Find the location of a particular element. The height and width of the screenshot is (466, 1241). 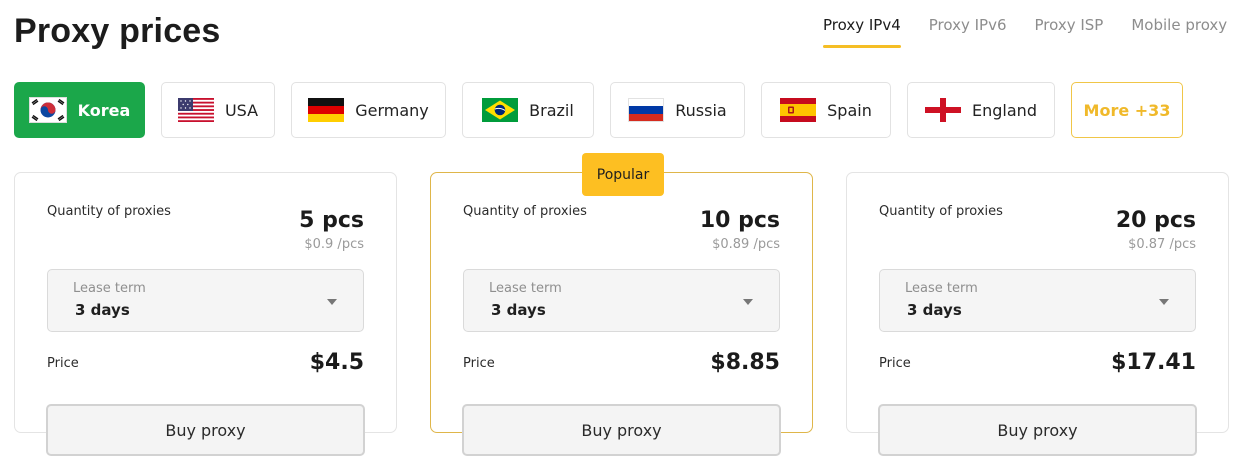

tab-proxy-ipv6: Proxy IPv6 is located at coordinates (968, 33).